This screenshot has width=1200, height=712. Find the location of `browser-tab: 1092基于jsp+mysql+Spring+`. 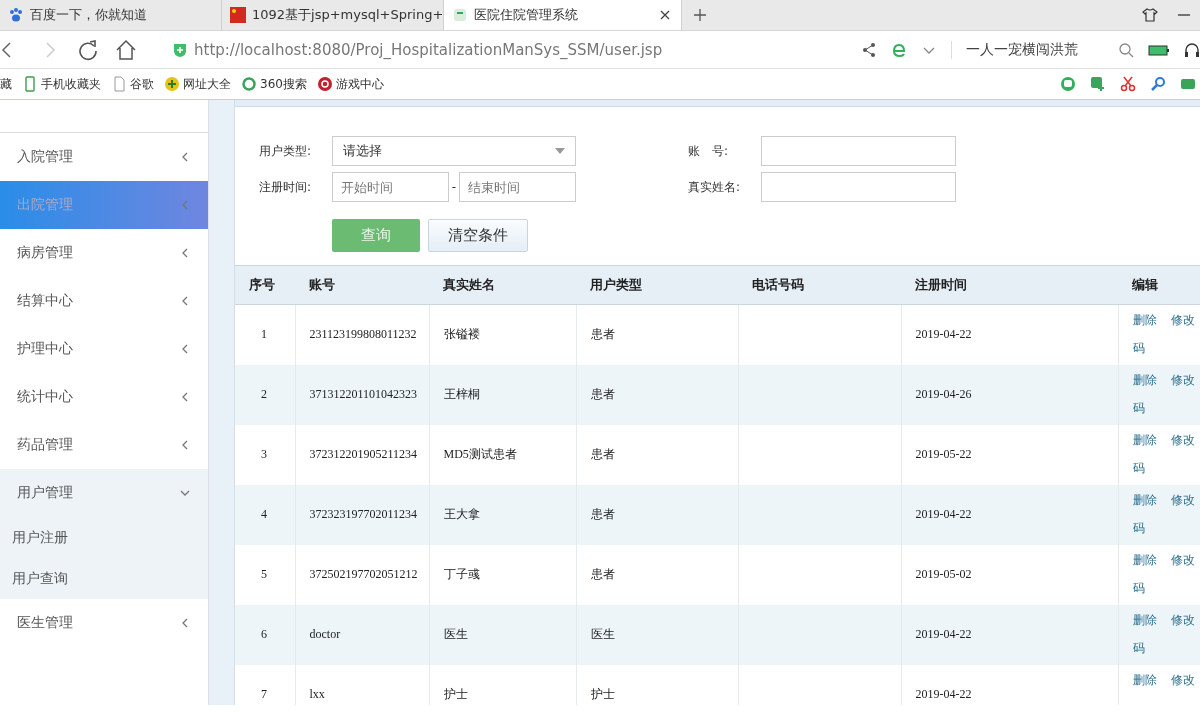

browser-tab: 1092基于jsp+mysql+Spring+ is located at coordinates (333, 15).